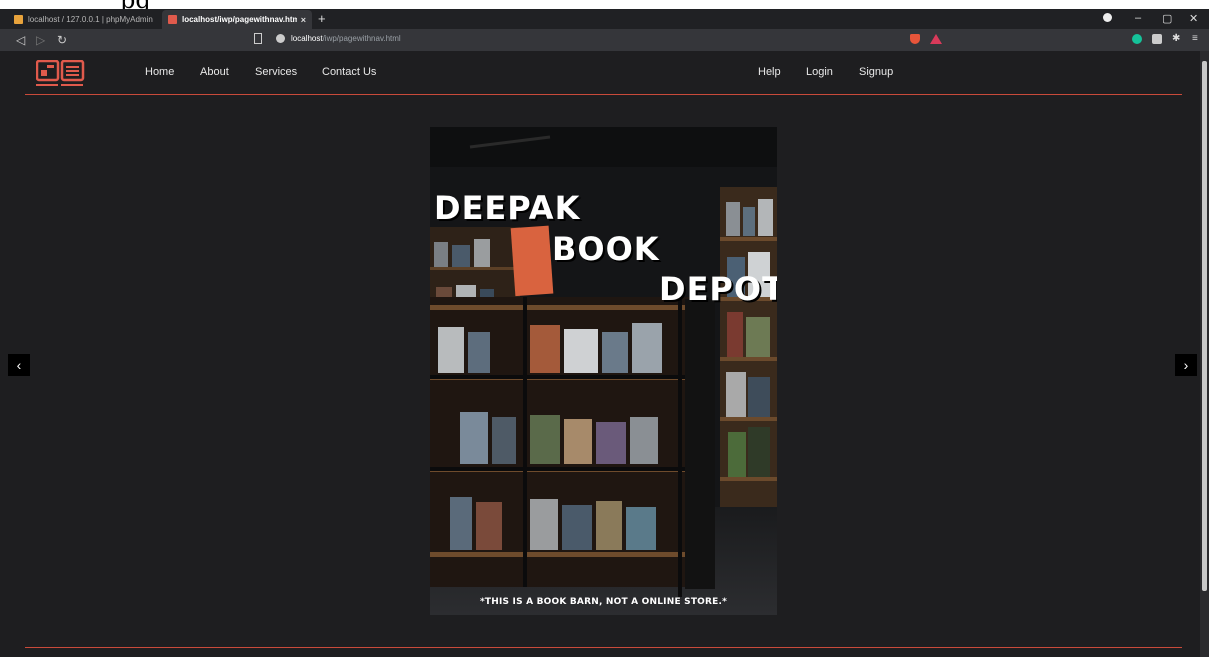 The height and width of the screenshot is (657, 1209). Describe the element at coordinates (604, 4) in the screenshot. I see `top-strip: pg` at that location.